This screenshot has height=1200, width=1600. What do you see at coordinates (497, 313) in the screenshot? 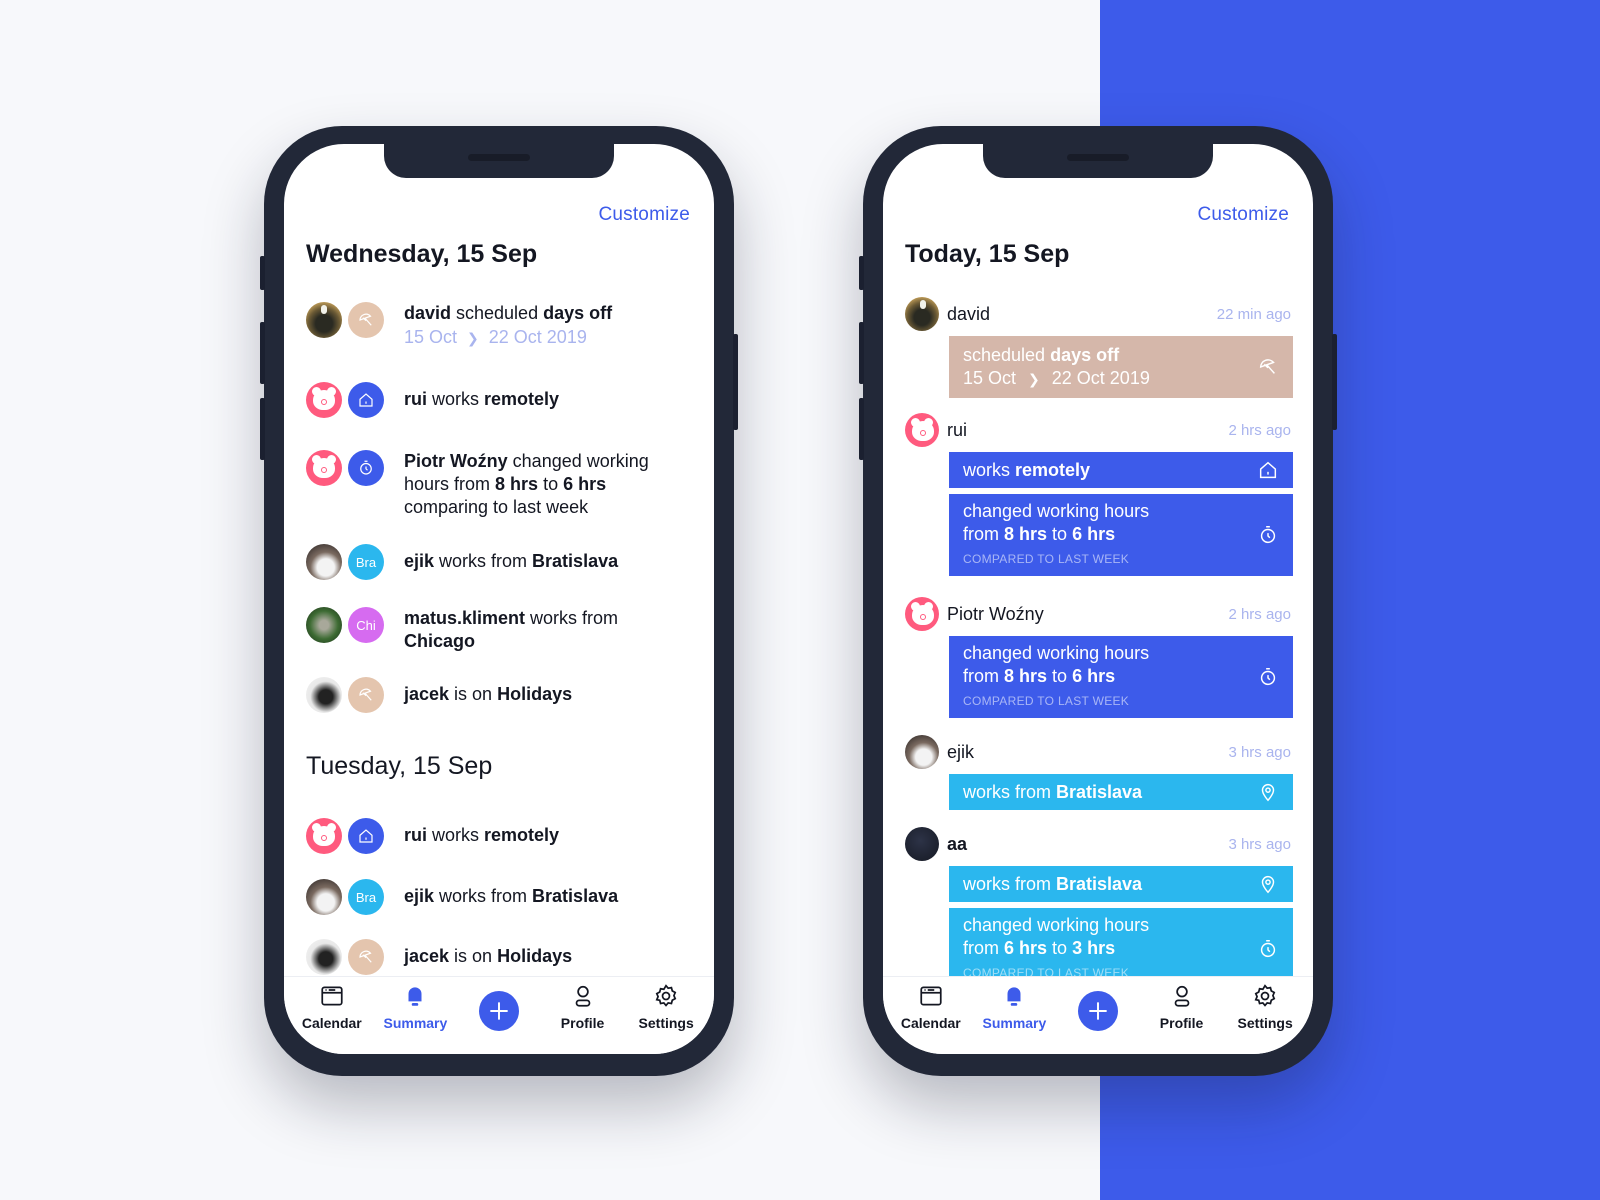
I see `action-text: scheduled` at bounding box center [497, 313].